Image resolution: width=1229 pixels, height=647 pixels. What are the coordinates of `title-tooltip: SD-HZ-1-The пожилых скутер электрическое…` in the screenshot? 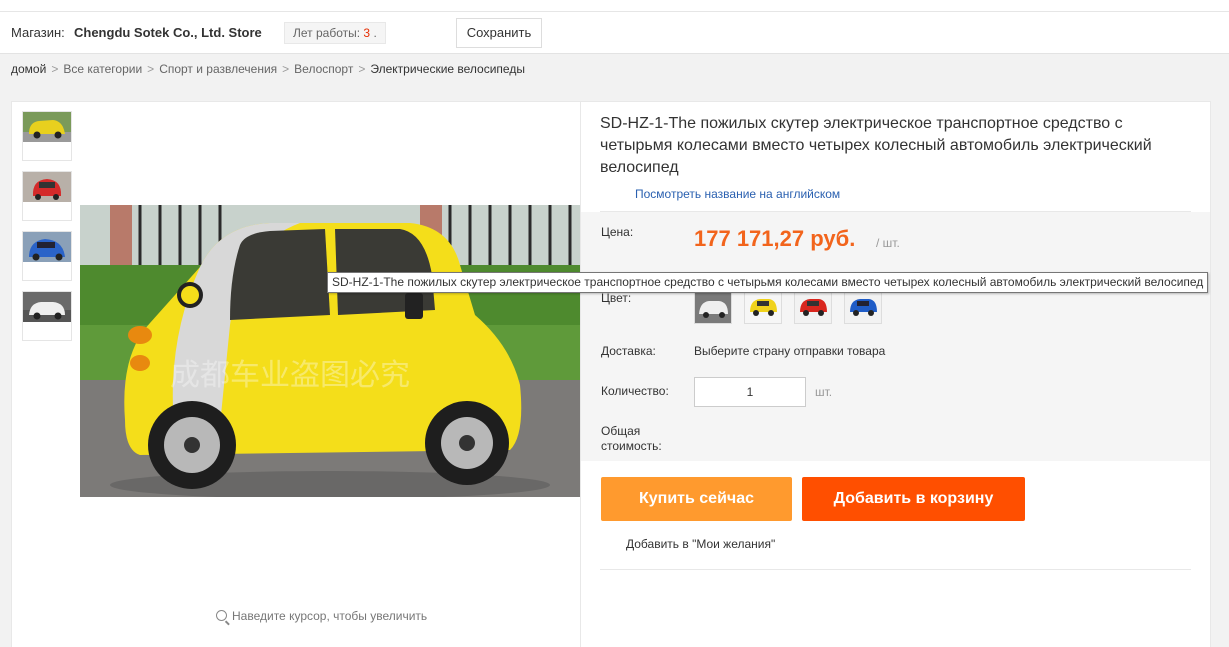 It's located at (768, 282).